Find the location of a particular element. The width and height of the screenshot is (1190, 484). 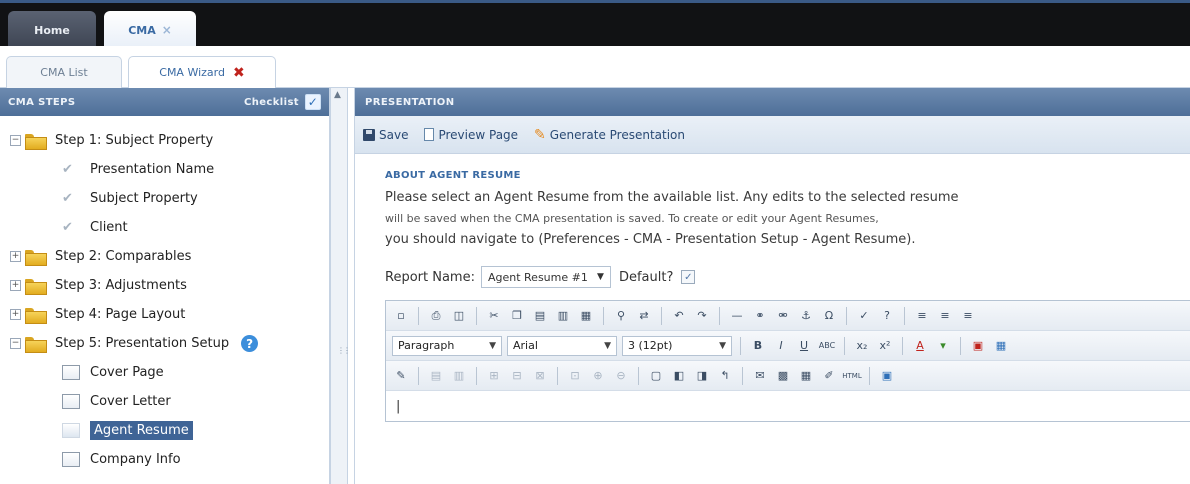

editor-body: | is located at coordinates (788, 406).